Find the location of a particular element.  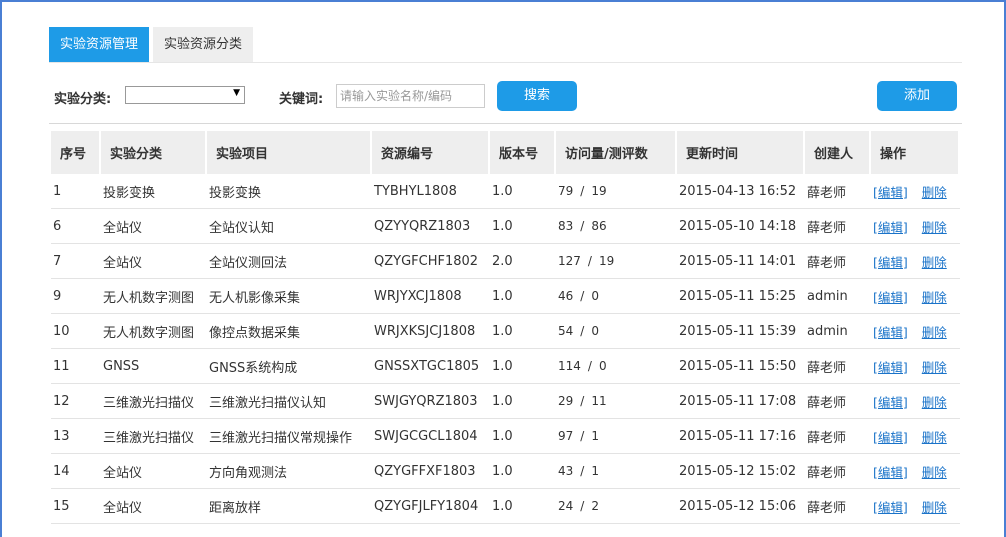

cell-code: QZYGFFXF1803 is located at coordinates (431, 471).